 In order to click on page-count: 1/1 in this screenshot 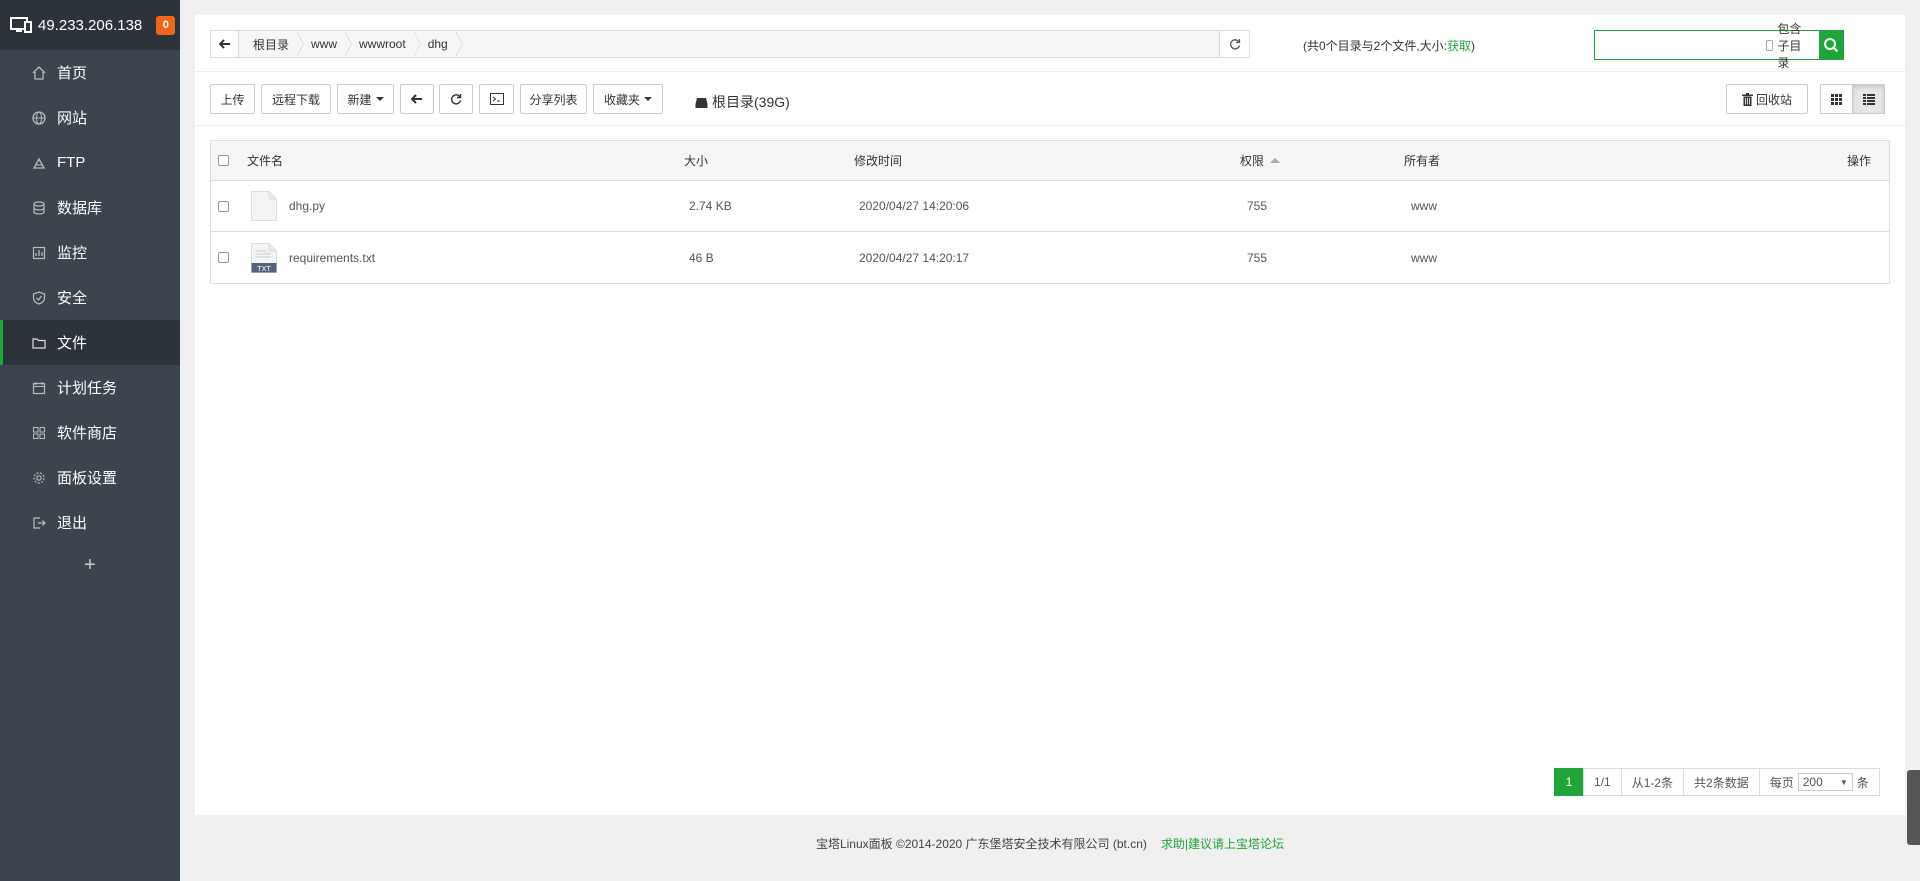, I will do `click(1602, 782)`.